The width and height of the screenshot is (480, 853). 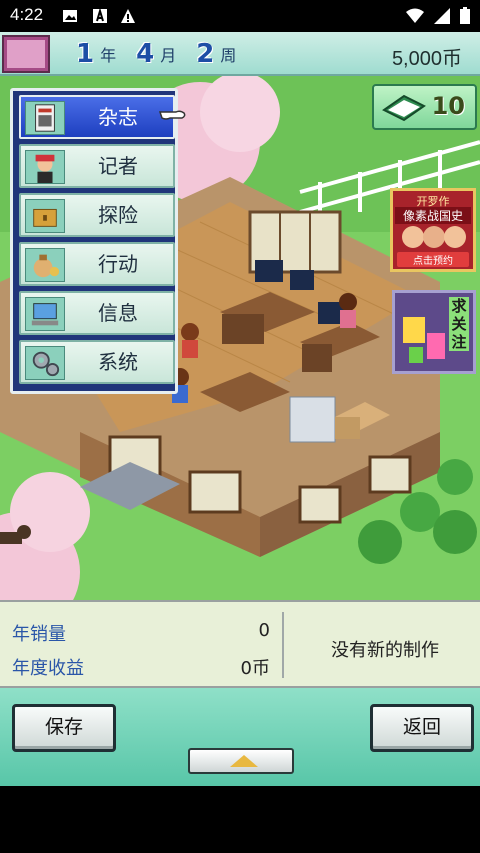 I want to click on hand-pointer-icon, so click(x=172, y=115).